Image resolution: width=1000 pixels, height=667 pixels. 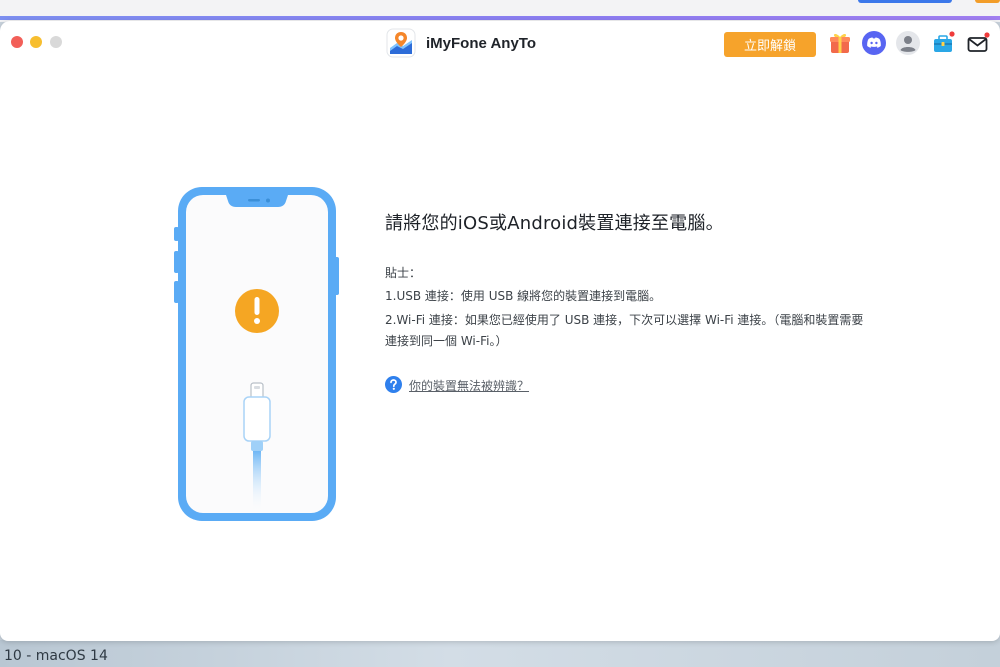 I want to click on tips-label: 貼士：, so click(x=403, y=273).